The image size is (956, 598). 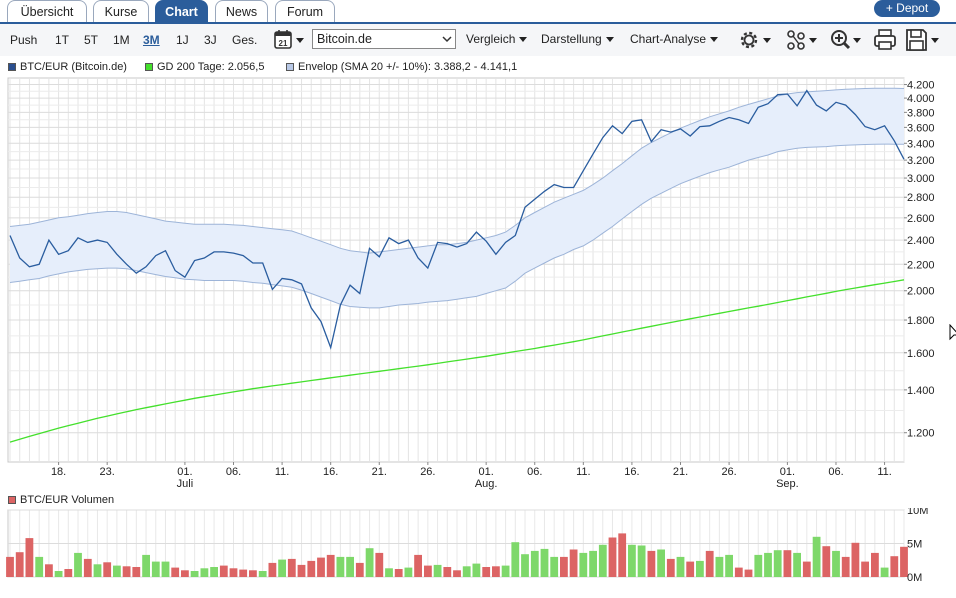 I want to click on y-tick-label: 1.600, so click(x=921, y=354).